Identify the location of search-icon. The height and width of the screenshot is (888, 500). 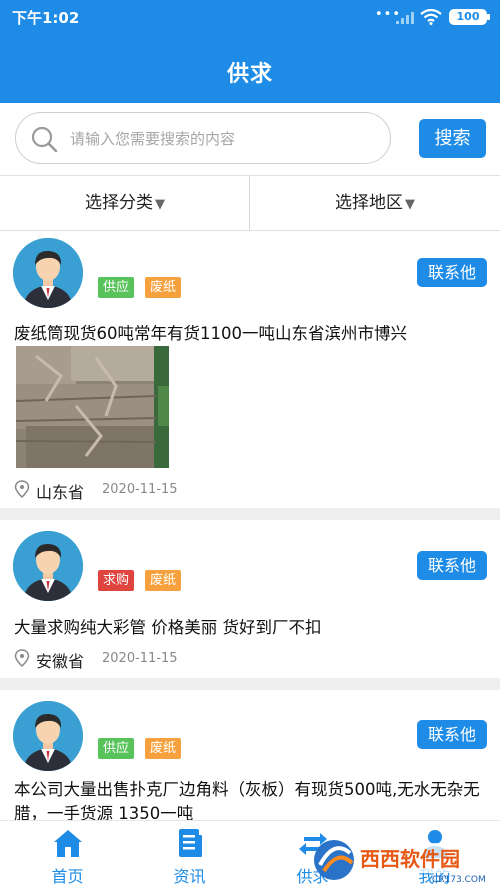
(44, 139).